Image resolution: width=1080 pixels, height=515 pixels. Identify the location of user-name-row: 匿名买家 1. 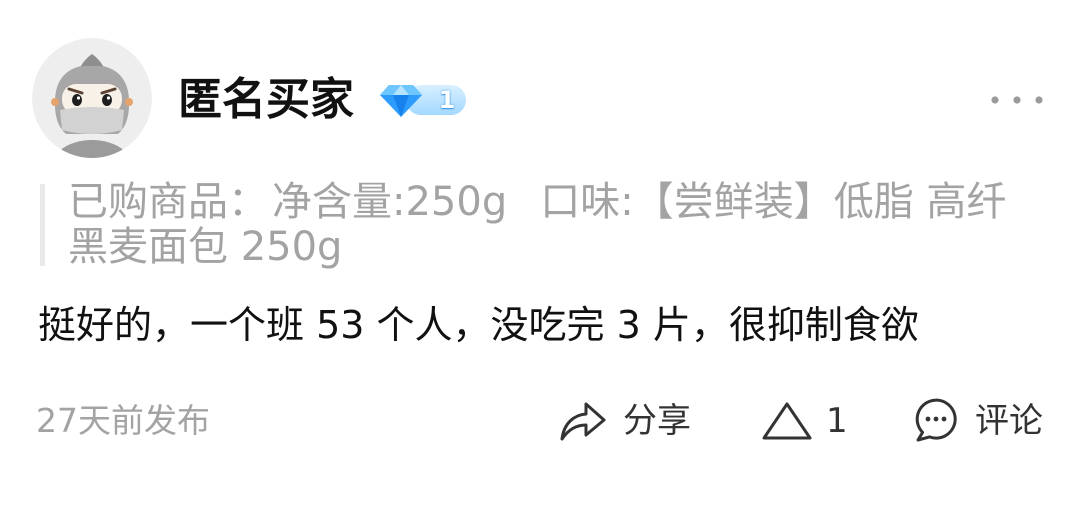
(323, 100).